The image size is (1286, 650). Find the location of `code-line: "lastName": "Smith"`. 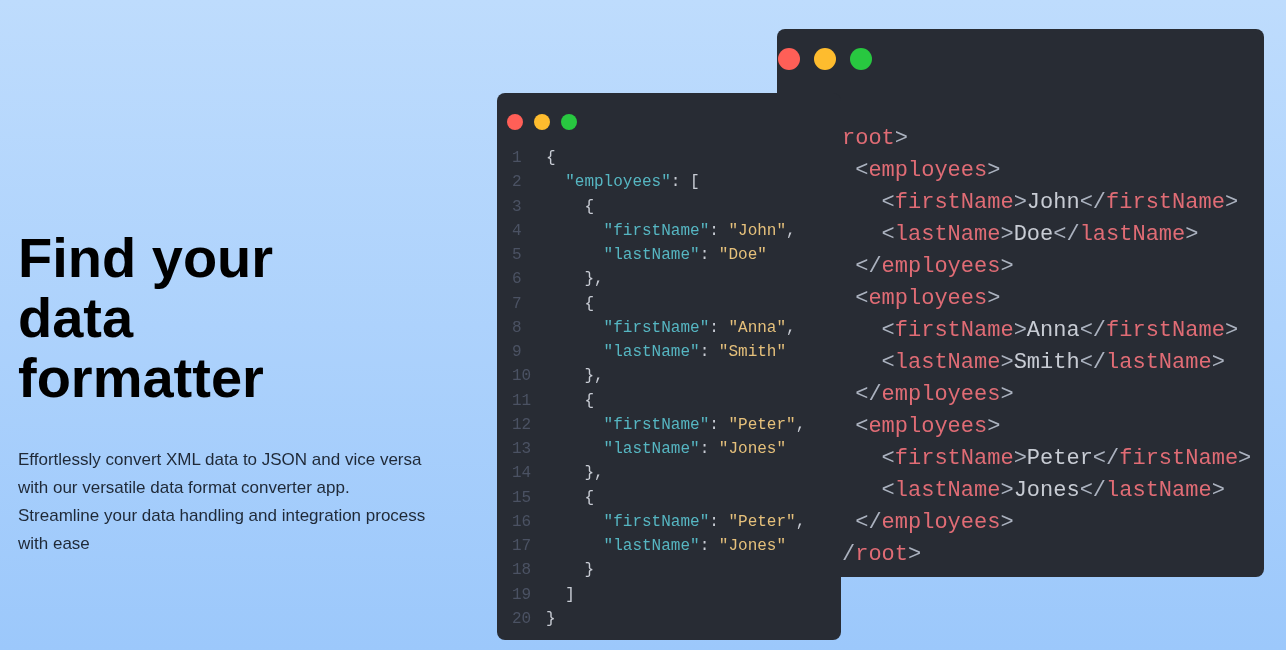

code-line: "lastName": "Smith" is located at coordinates (694, 352).